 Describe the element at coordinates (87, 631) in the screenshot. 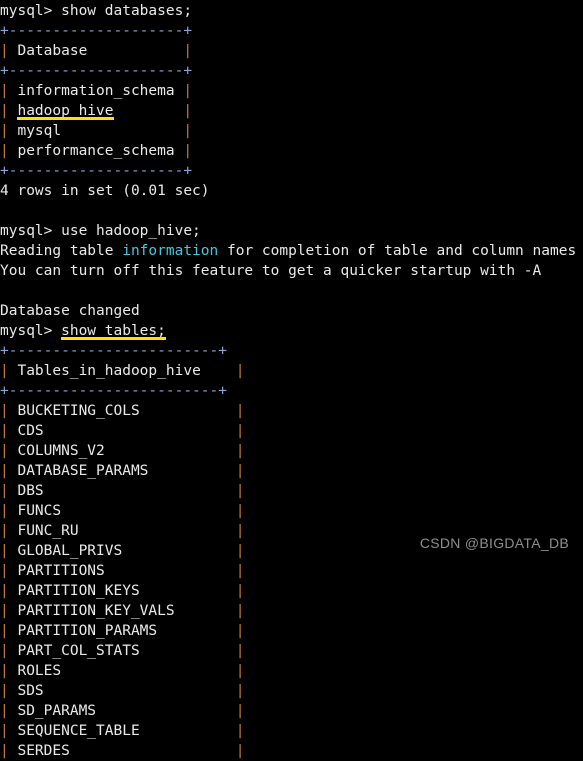

I see `cell-value: PARTITION_PARAMS` at that location.